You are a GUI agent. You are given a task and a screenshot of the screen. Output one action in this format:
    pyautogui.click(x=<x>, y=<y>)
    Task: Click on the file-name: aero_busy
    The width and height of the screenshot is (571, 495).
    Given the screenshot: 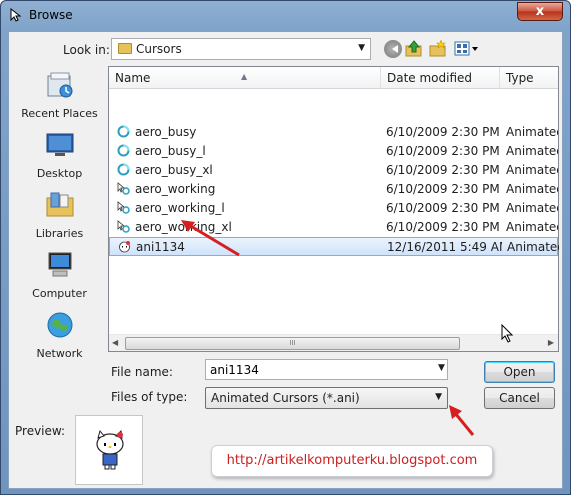 What is the action you would take?
    pyautogui.click(x=166, y=132)
    